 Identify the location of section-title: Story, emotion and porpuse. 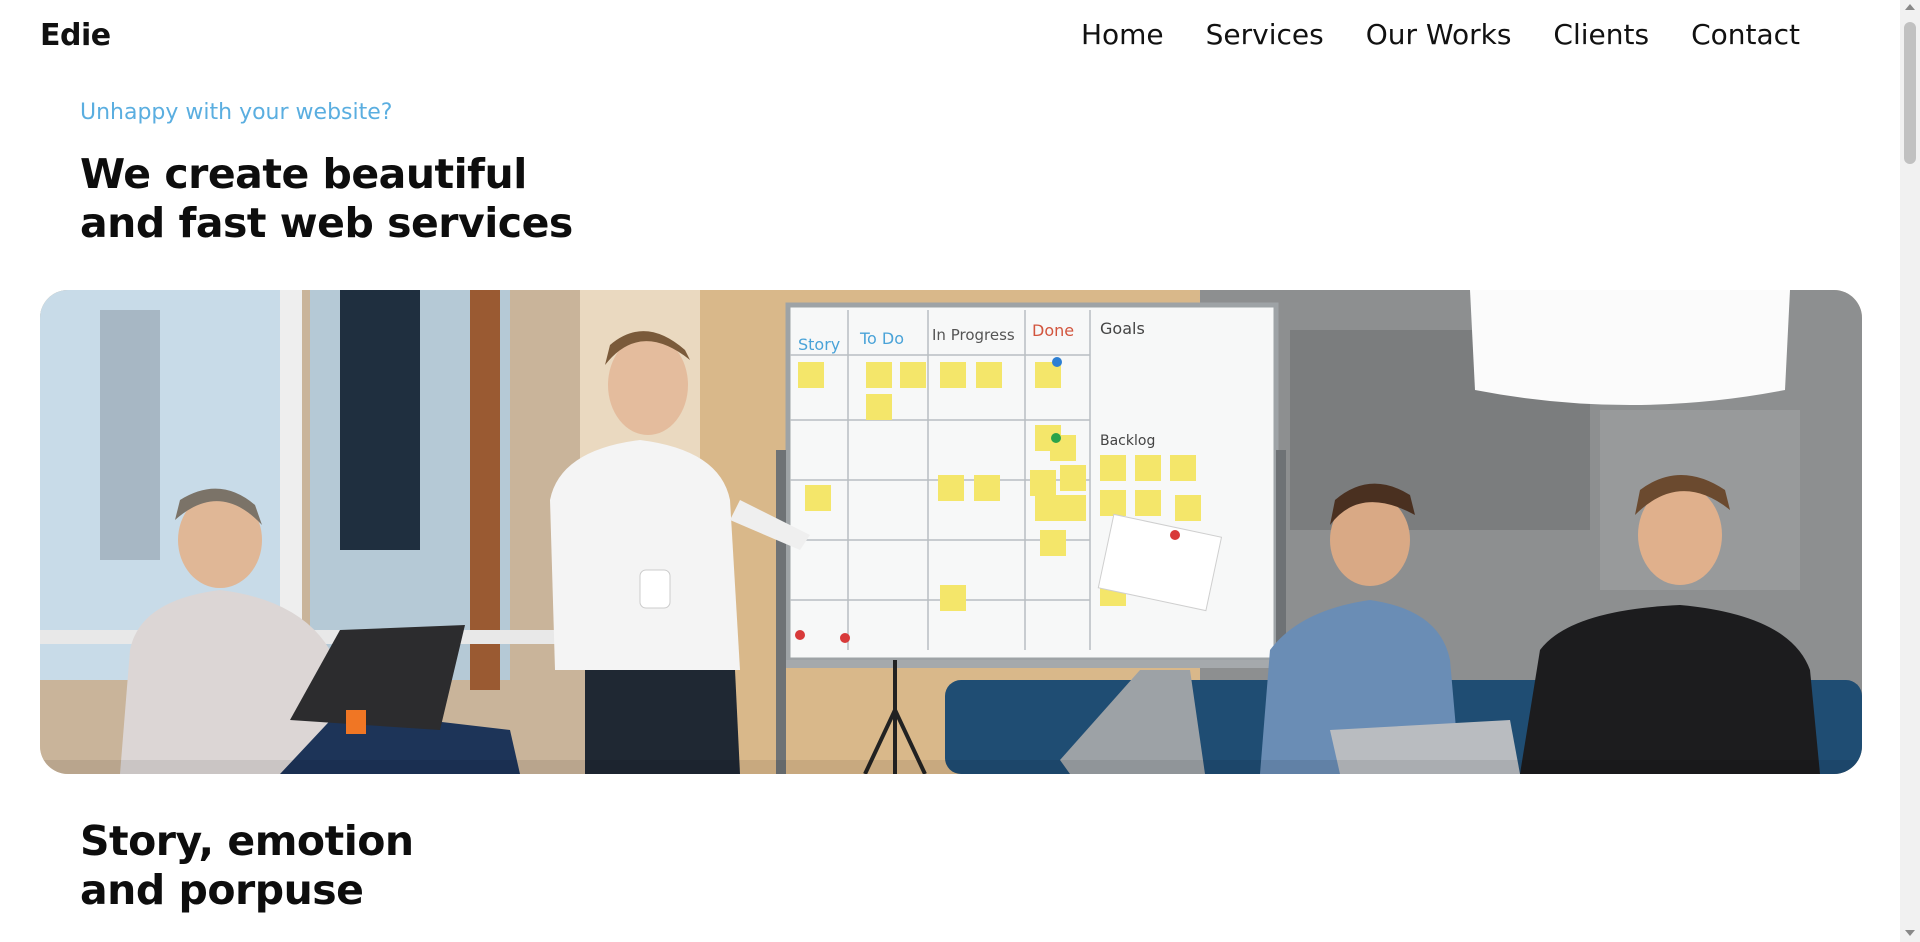
(247, 866).